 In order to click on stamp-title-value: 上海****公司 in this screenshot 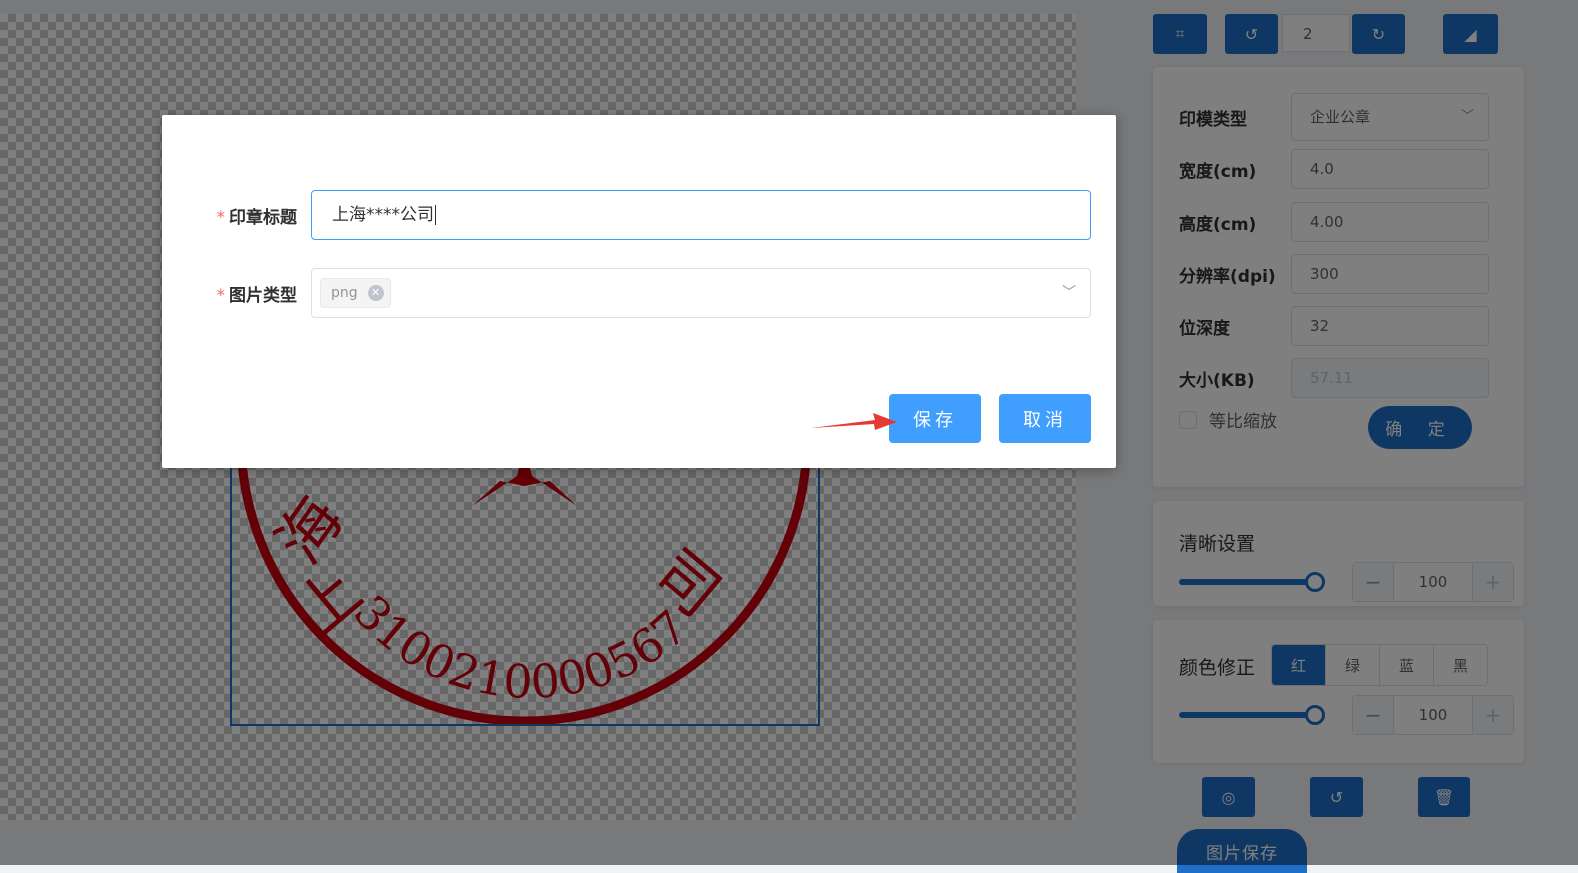, I will do `click(383, 215)`.